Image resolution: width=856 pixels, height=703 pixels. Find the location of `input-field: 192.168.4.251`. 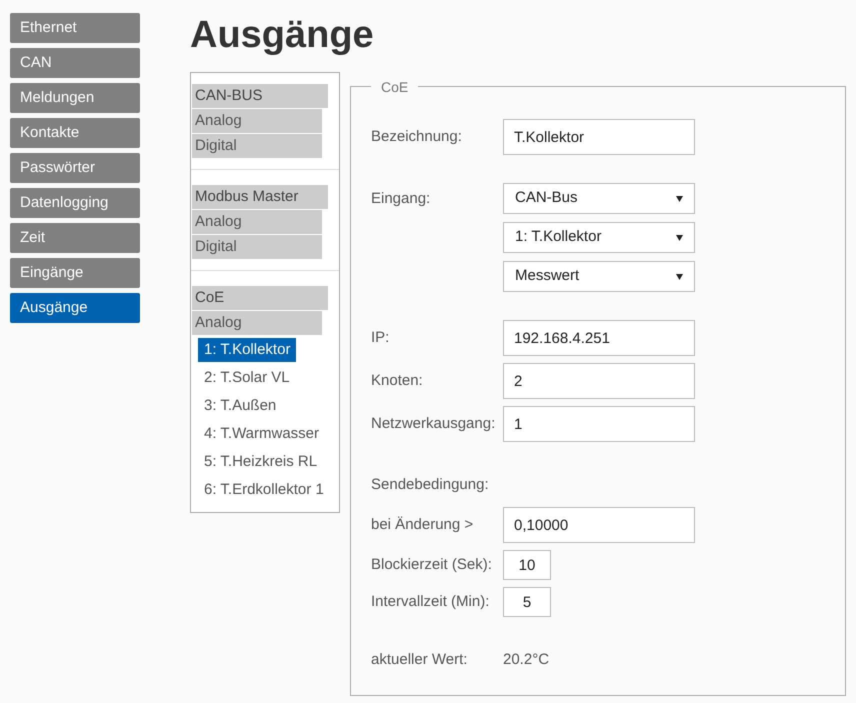

input-field: 192.168.4.251 is located at coordinates (599, 338).